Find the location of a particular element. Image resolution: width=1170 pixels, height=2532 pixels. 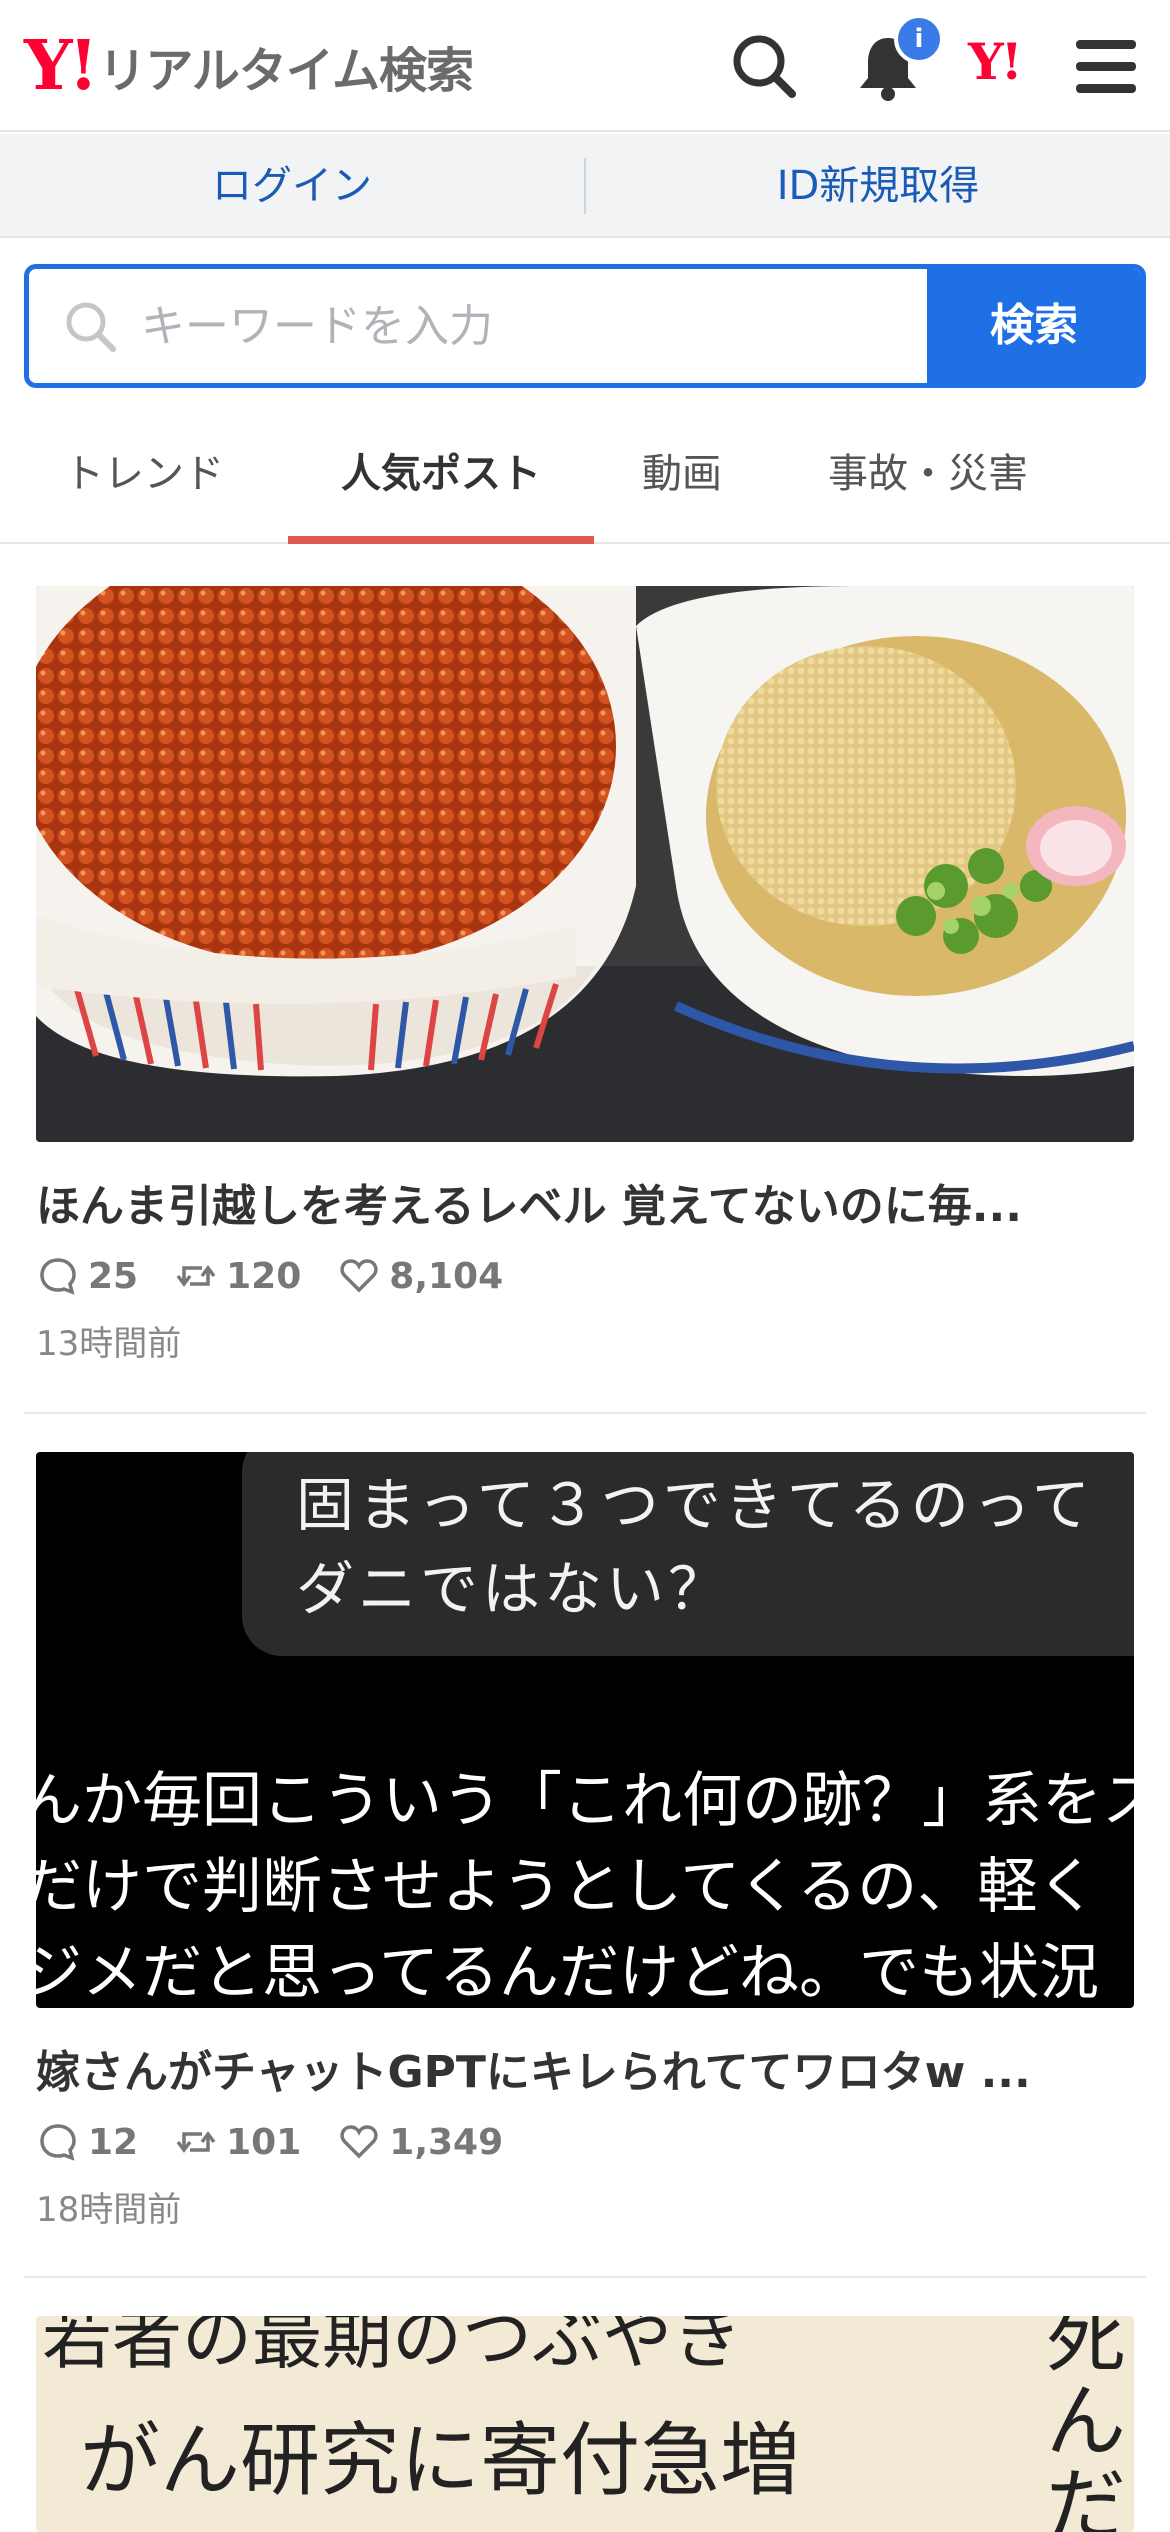

active-tab-indicator is located at coordinates (441, 540).